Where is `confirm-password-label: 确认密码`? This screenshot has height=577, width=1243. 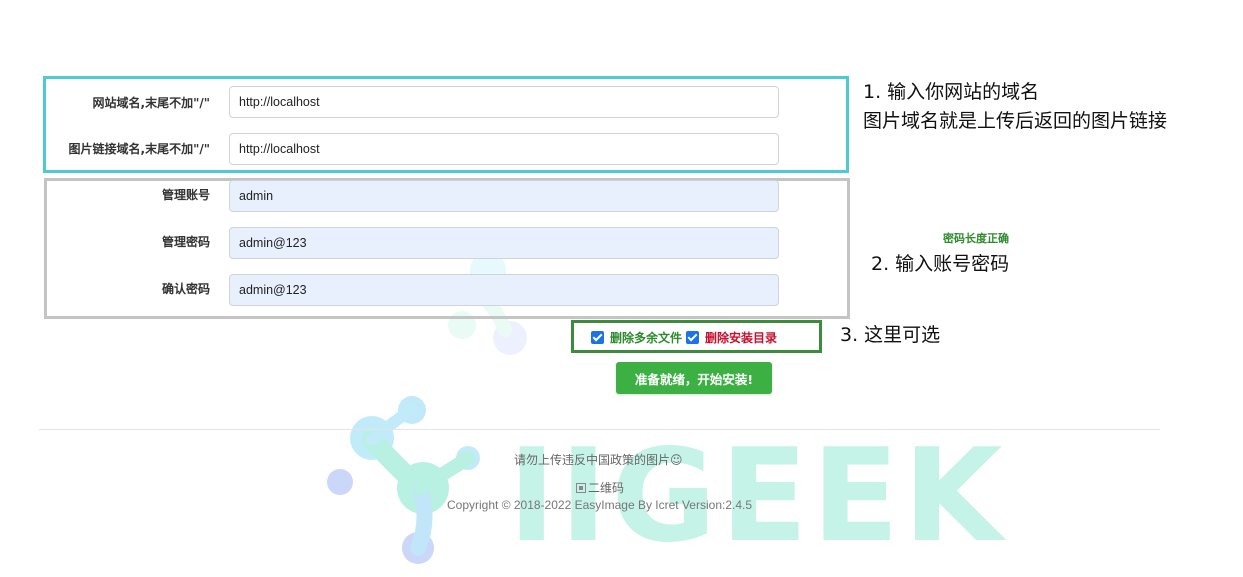
confirm-password-label: 确认密码 is located at coordinates (185, 289).